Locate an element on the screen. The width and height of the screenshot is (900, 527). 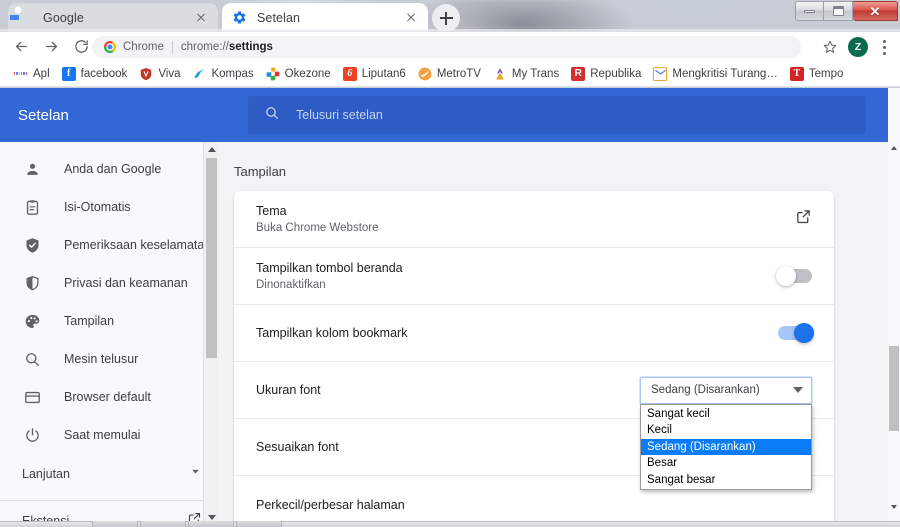
sidebar-scrollbar is located at coordinates (210, 333).